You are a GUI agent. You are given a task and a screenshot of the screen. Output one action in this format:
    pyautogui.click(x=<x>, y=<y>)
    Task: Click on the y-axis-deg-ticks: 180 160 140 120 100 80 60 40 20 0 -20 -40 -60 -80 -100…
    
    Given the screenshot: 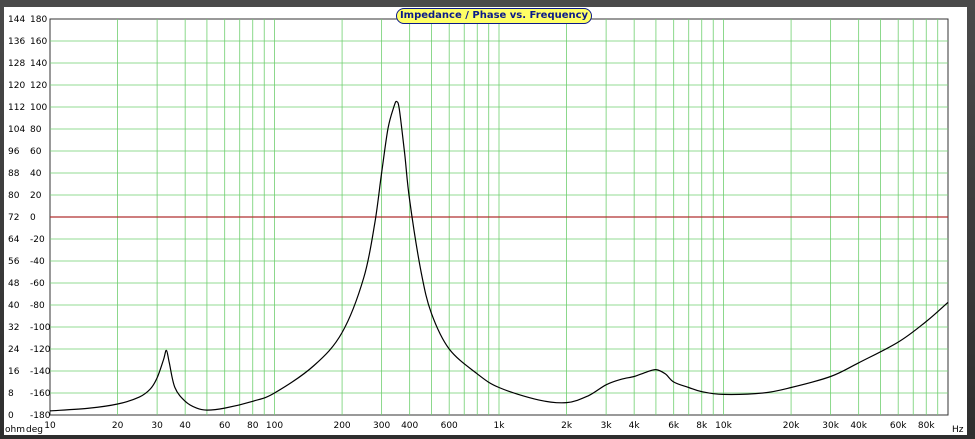 What is the action you would take?
    pyautogui.click(x=40, y=218)
    